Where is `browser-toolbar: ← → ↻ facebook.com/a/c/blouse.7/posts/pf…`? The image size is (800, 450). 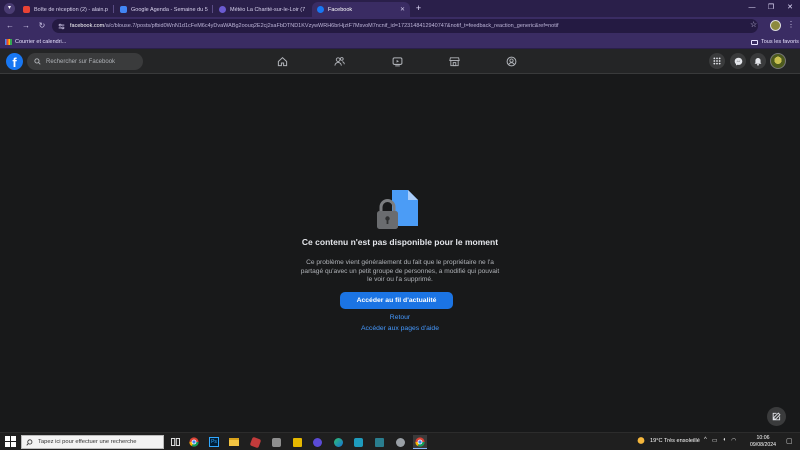 browser-toolbar: ← → ↻ facebook.com/a/c/blouse.7/posts/pf… is located at coordinates (400, 26).